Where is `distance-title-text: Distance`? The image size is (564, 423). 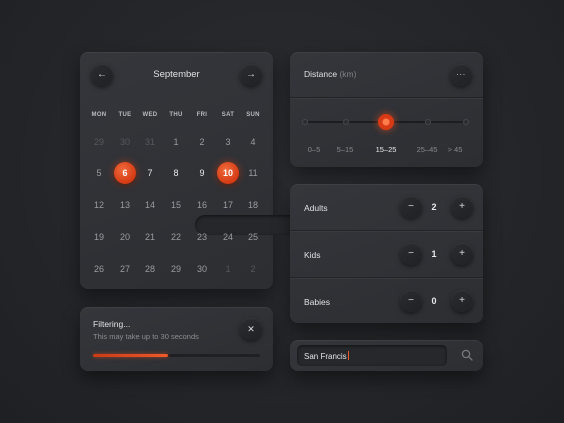 distance-title-text: Distance is located at coordinates (321, 74).